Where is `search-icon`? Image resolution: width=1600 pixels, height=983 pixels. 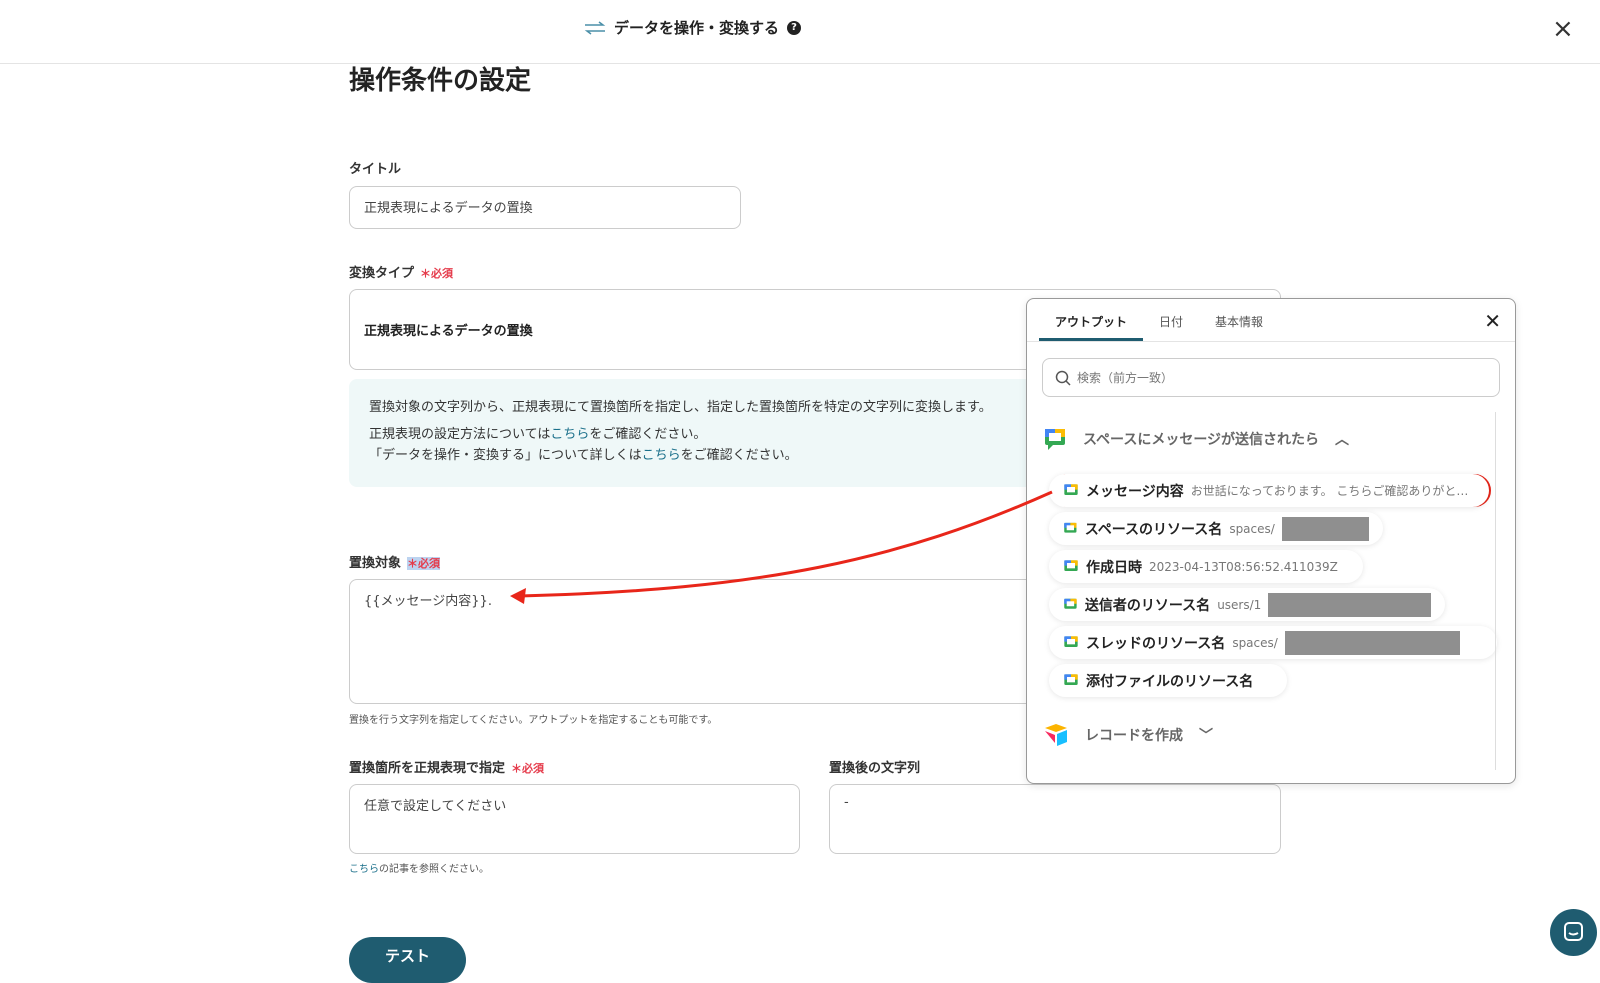
search-icon is located at coordinates (1063, 378).